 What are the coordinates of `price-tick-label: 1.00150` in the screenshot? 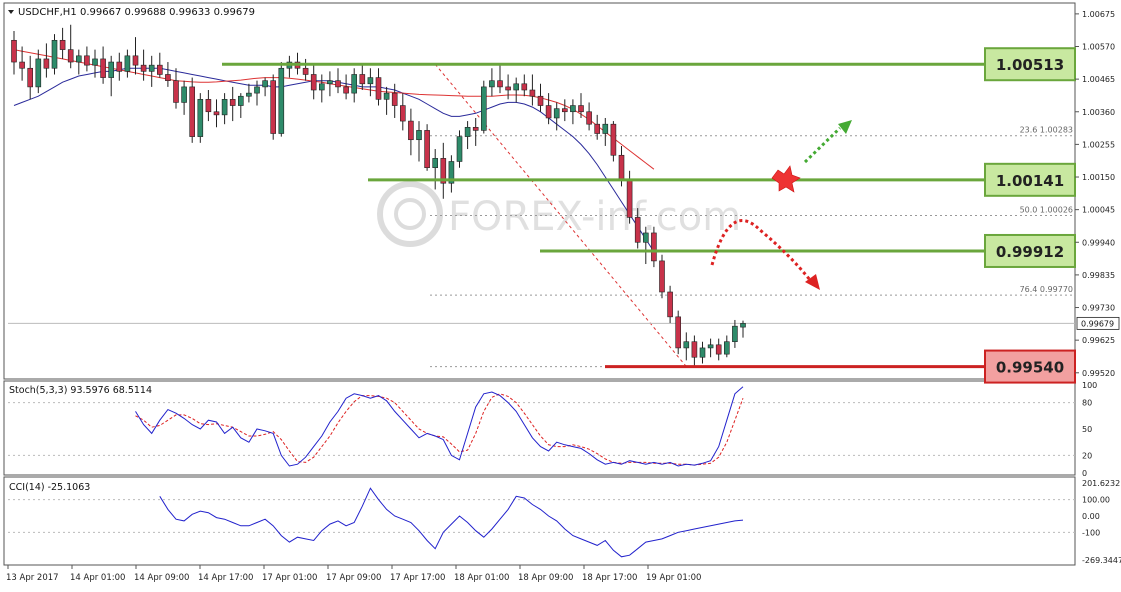 It's located at (1098, 177).